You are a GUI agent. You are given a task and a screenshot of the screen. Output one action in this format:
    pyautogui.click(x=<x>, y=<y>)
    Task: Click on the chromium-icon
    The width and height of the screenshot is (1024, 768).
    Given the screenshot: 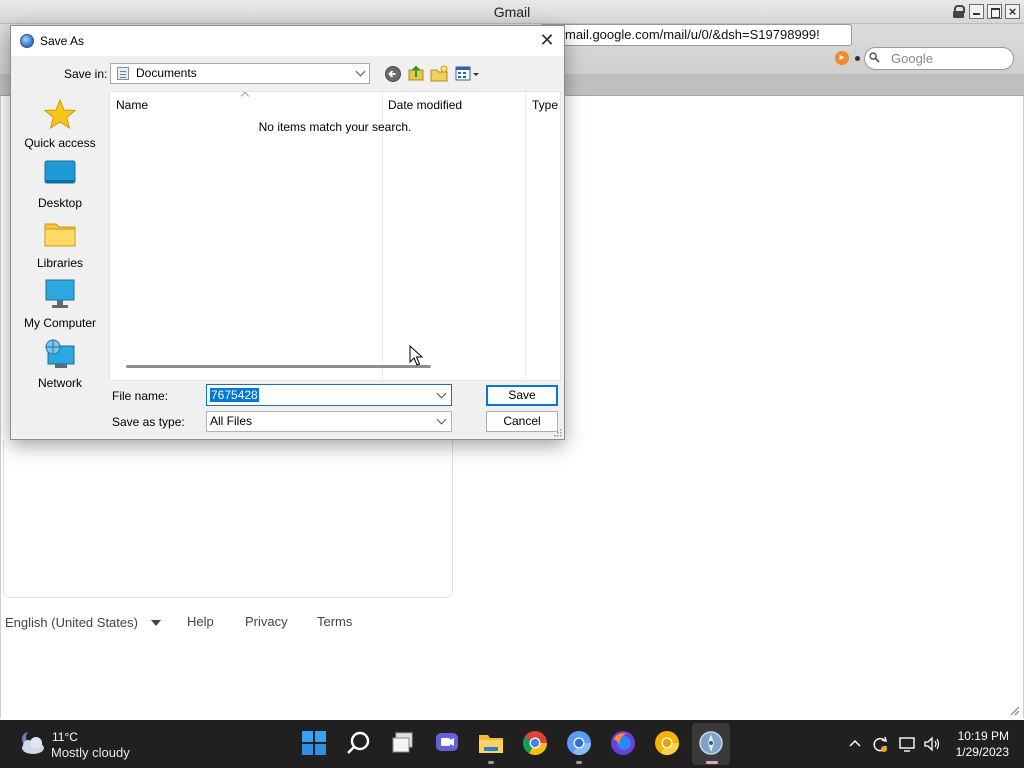 What is the action you would take?
    pyautogui.click(x=579, y=743)
    